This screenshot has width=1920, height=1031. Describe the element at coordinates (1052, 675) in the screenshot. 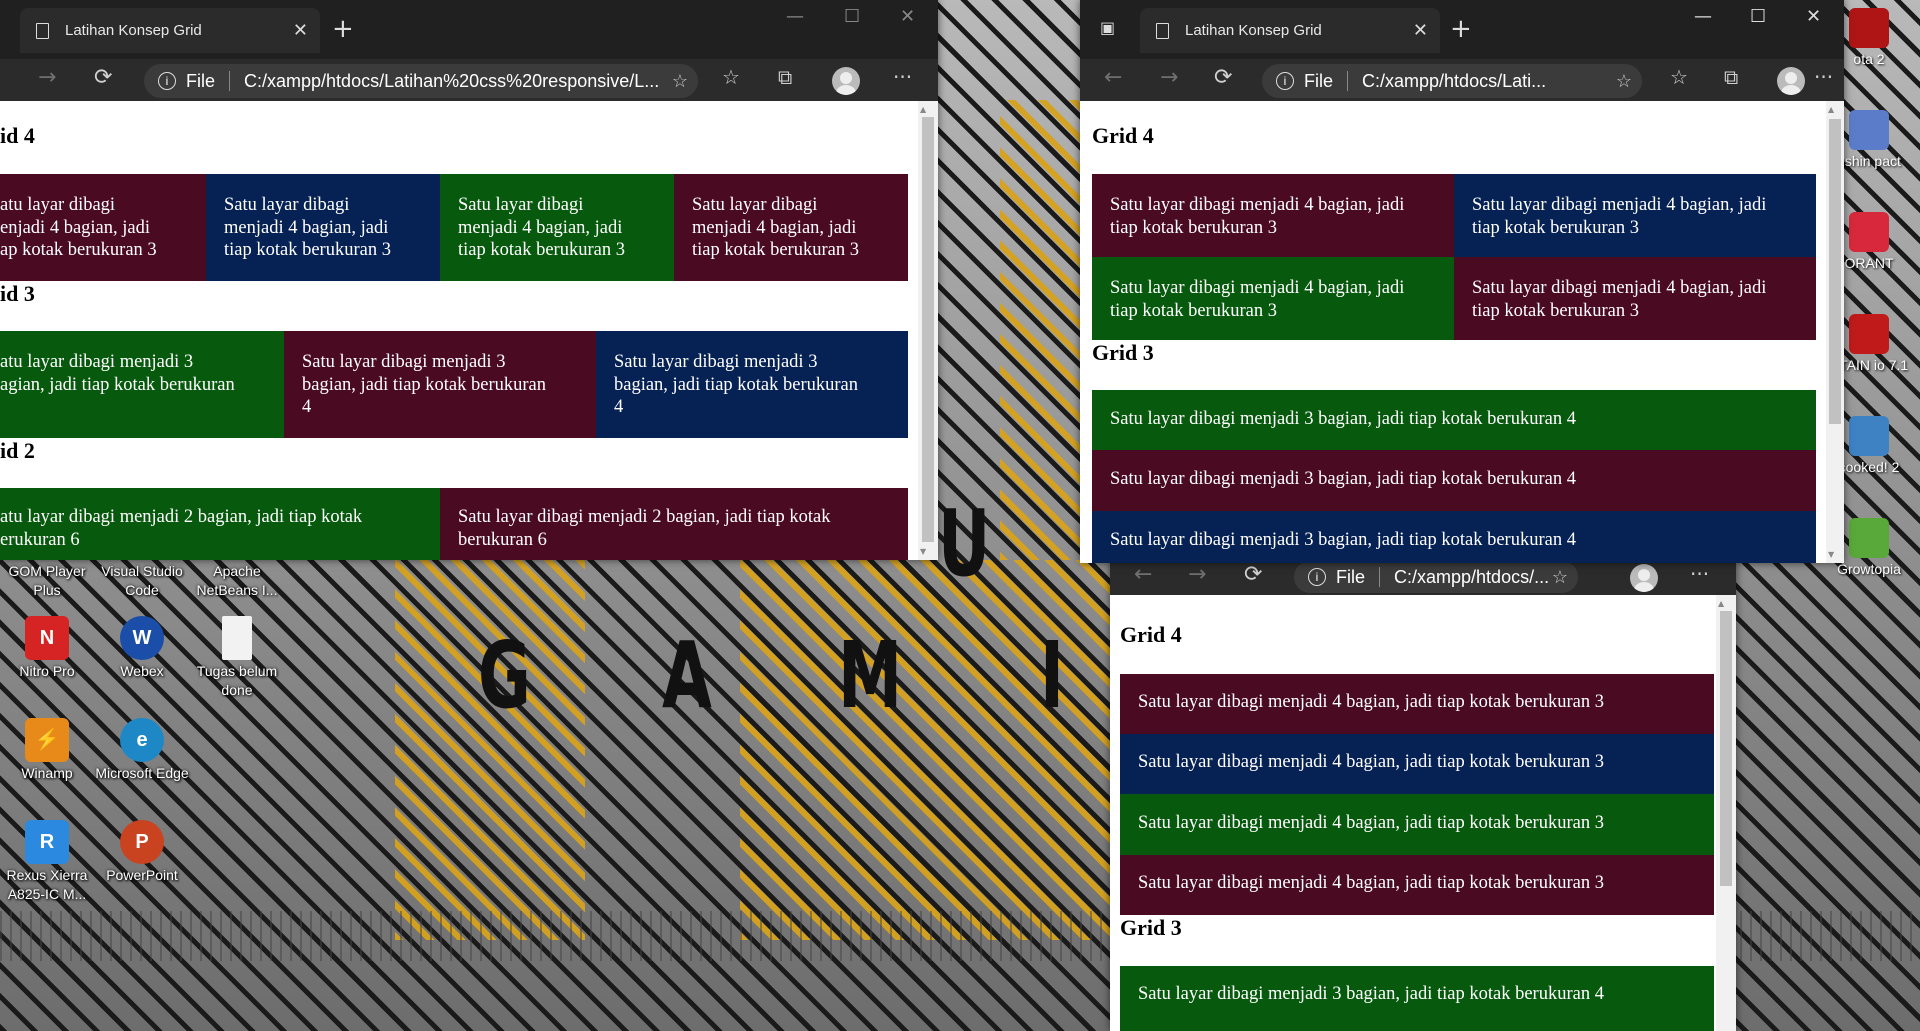

I see `wallpaper-letter: I` at that location.